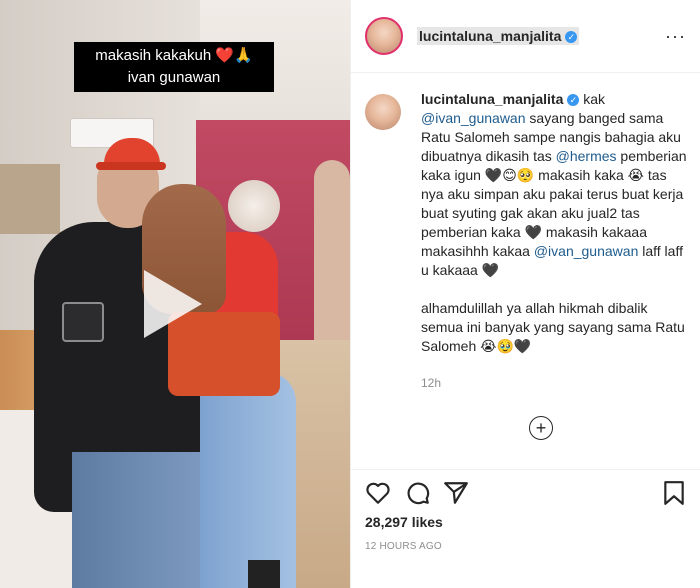 The image size is (700, 588). I want to click on video-overlay-caption: makasih kakakuh ❤️🙏 ivan gunawan, so click(174, 67).